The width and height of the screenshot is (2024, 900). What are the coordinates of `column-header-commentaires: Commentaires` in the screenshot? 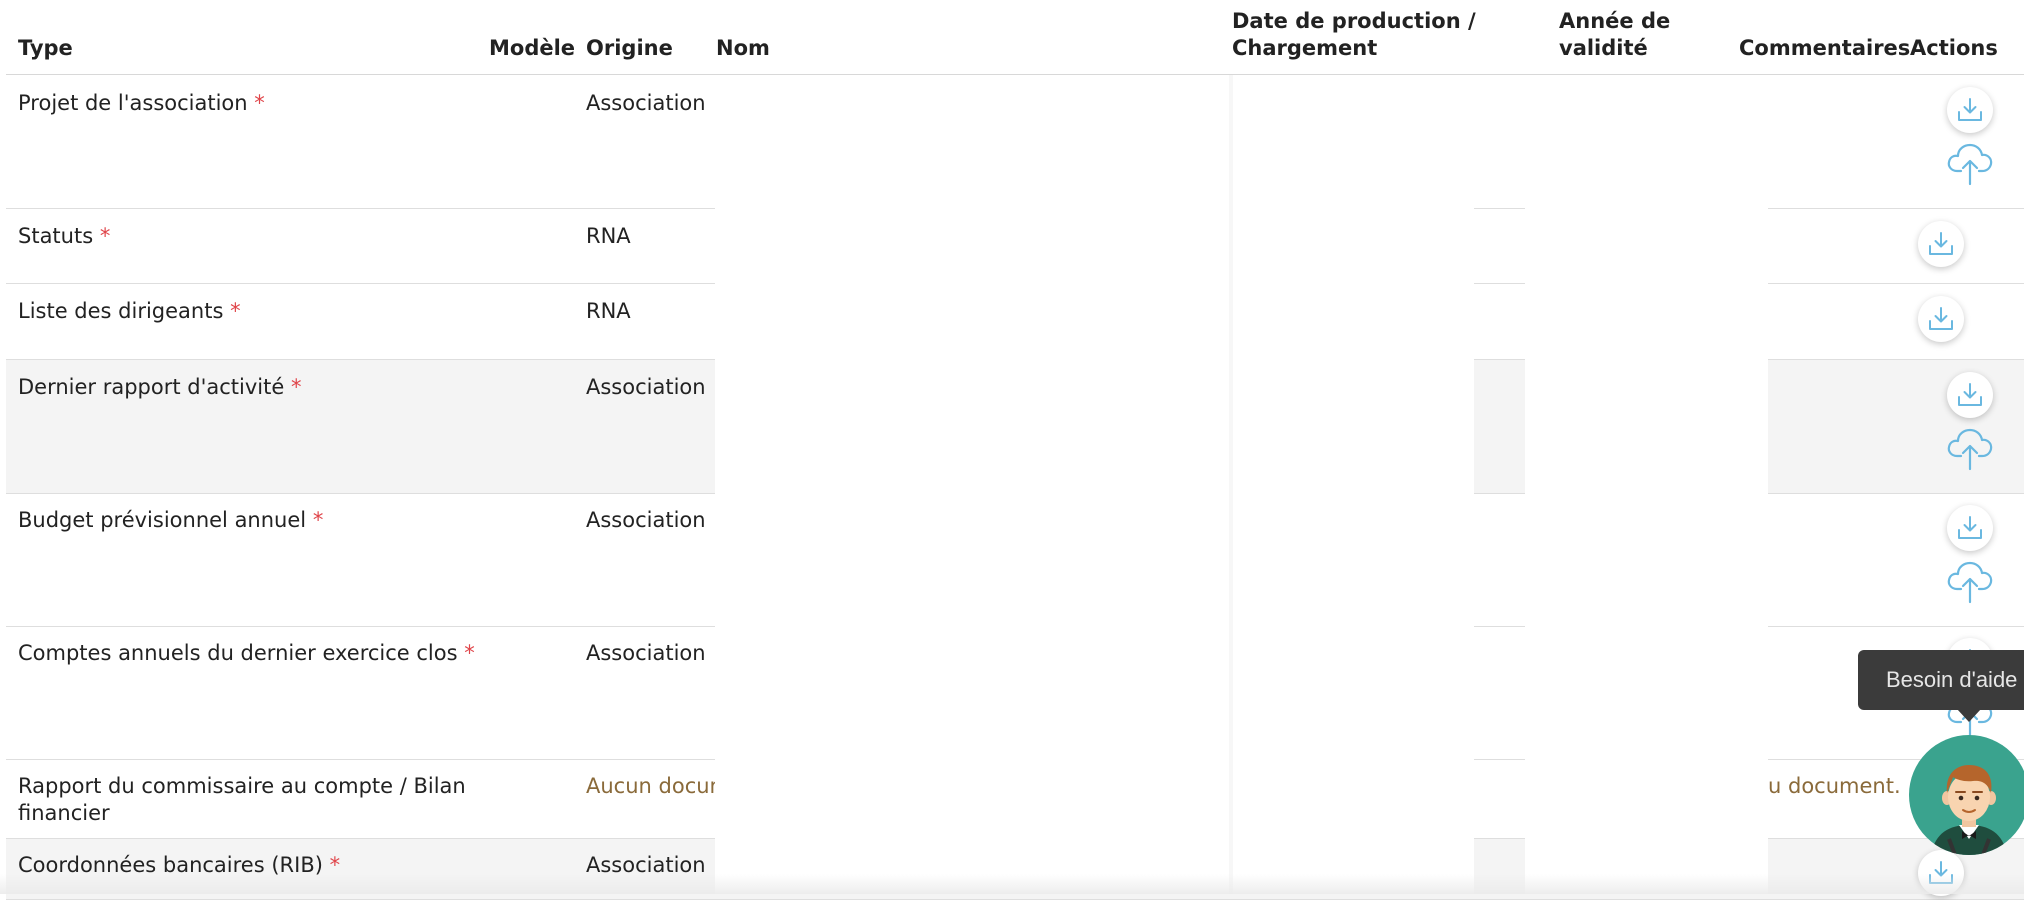 It's located at (1824, 48).